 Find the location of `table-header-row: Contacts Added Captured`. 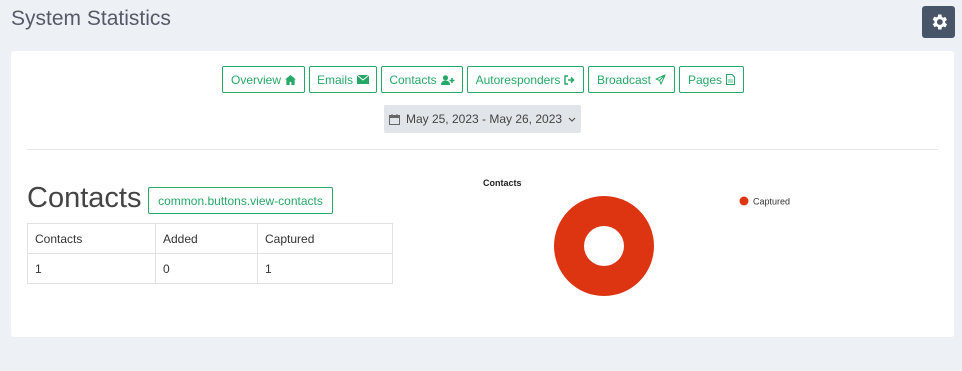

table-header-row: Contacts Added Captured is located at coordinates (210, 238).